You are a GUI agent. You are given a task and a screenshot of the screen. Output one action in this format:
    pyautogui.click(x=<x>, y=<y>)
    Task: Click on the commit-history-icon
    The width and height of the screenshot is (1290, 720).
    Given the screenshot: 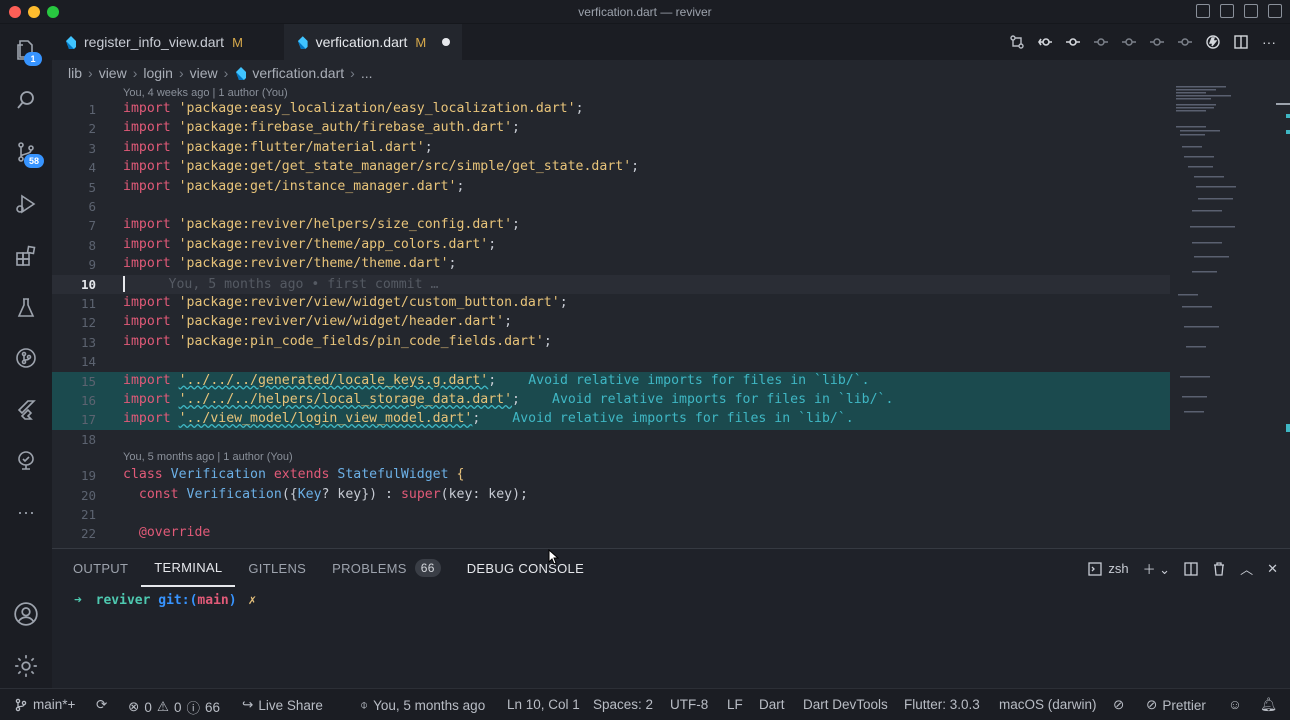 What is the action you would take?
    pyautogui.click(x=1157, y=42)
    